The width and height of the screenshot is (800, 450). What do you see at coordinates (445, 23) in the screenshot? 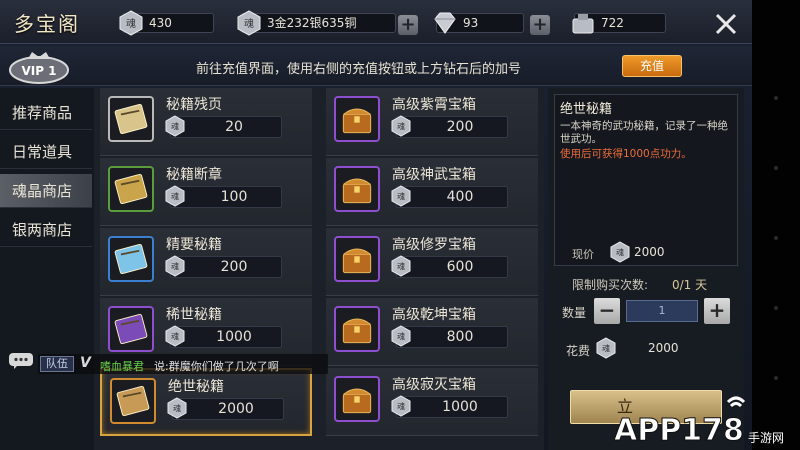
I see `diamond-icon` at bounding box center [445, 23].